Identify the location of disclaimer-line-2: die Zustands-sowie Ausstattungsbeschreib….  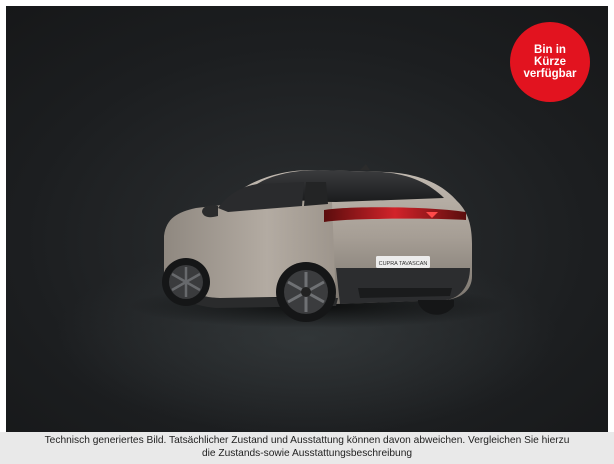
(307, 453).